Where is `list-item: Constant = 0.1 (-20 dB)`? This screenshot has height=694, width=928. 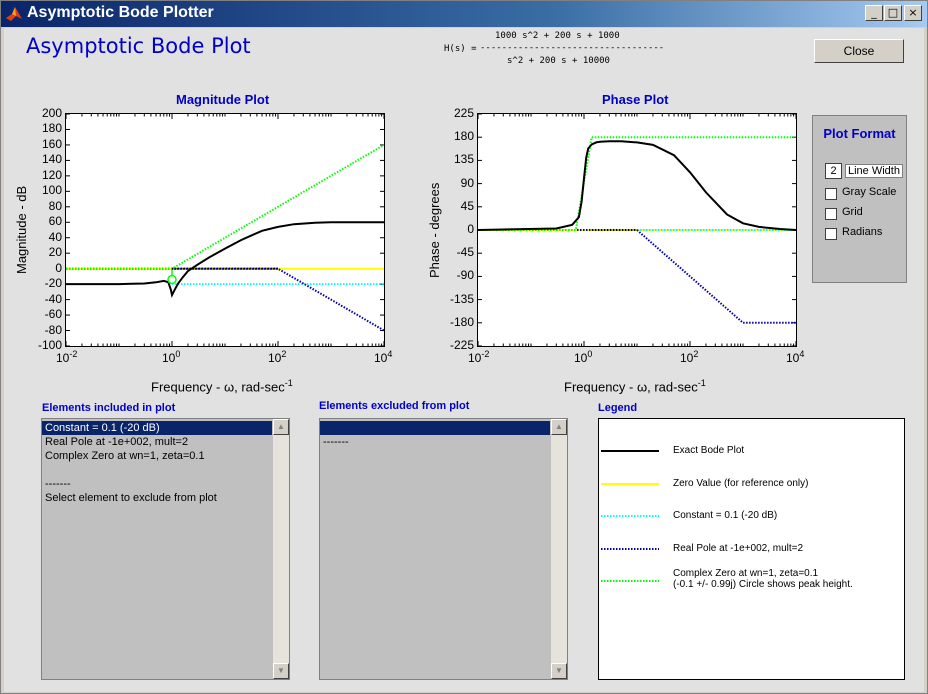
list-item: Constant = 0.1 (-20 dB) is located at coordinates (157, 428).